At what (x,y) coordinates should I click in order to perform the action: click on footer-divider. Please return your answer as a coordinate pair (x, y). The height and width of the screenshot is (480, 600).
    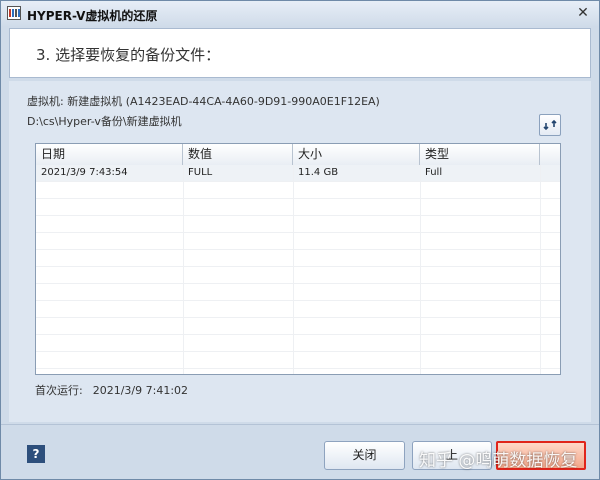
    Looking at the image, I should click on (300, 424).